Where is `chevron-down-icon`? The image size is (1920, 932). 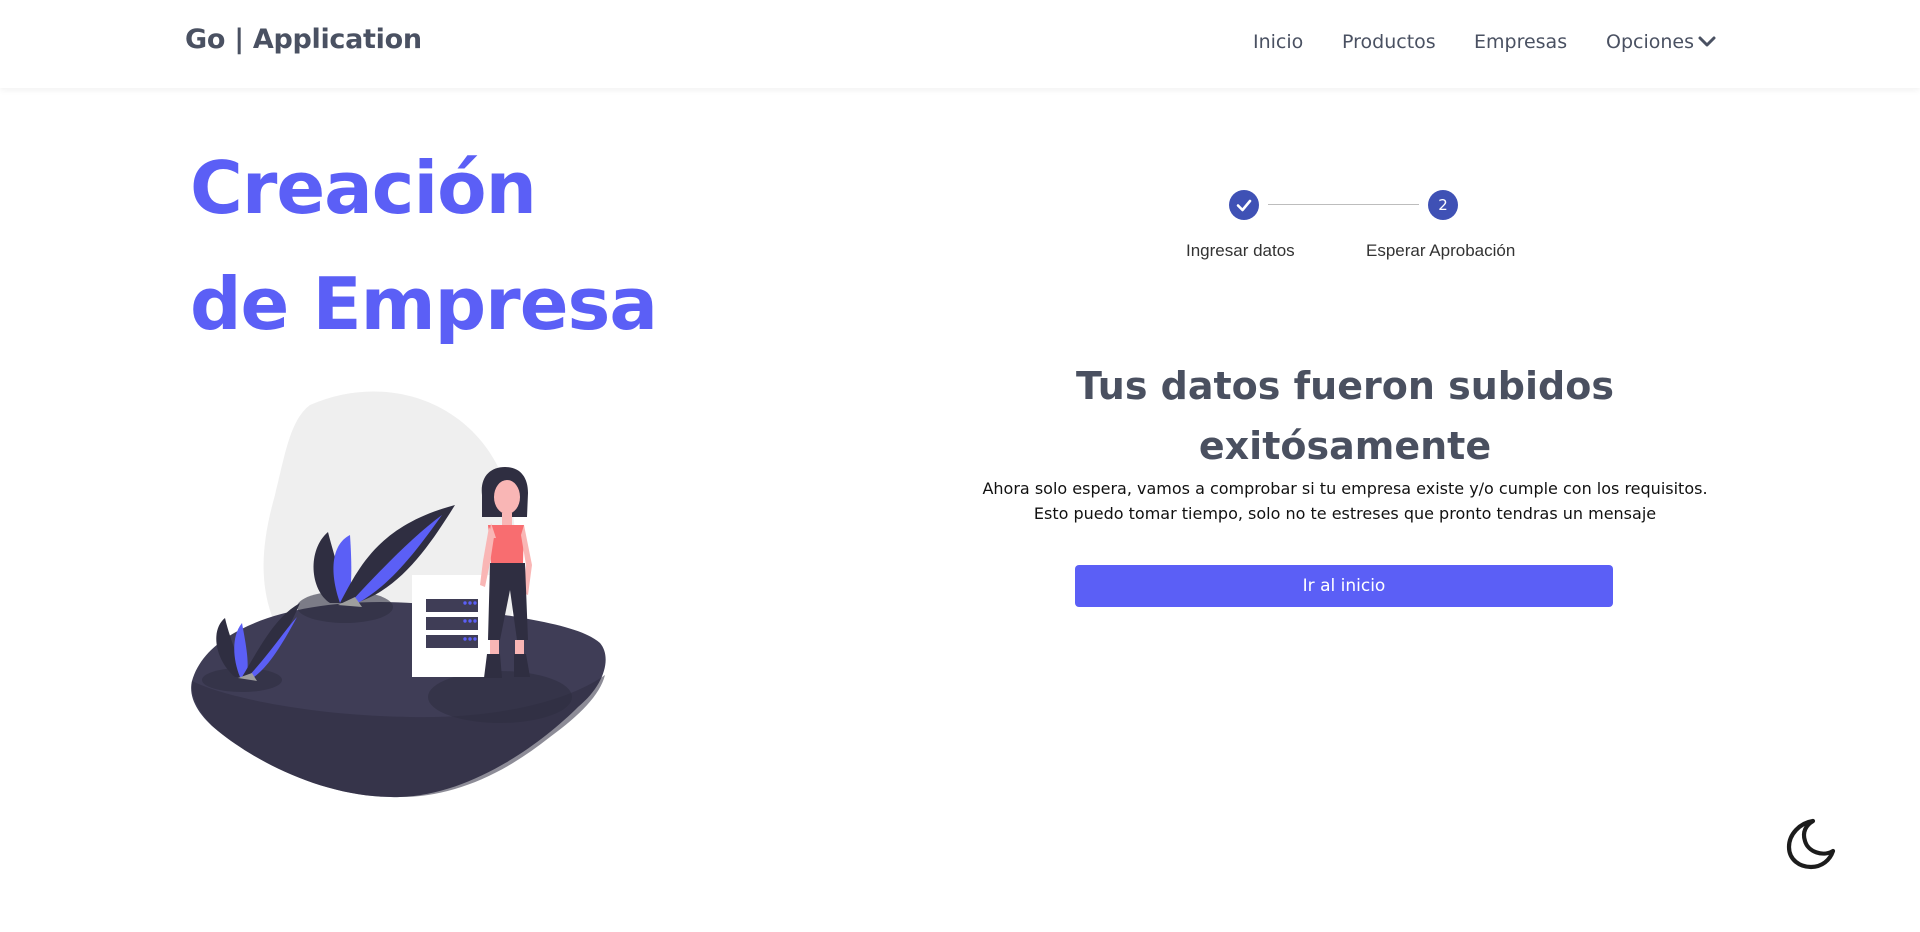 chevron-down-icon is located at coordinates (1707, 42).